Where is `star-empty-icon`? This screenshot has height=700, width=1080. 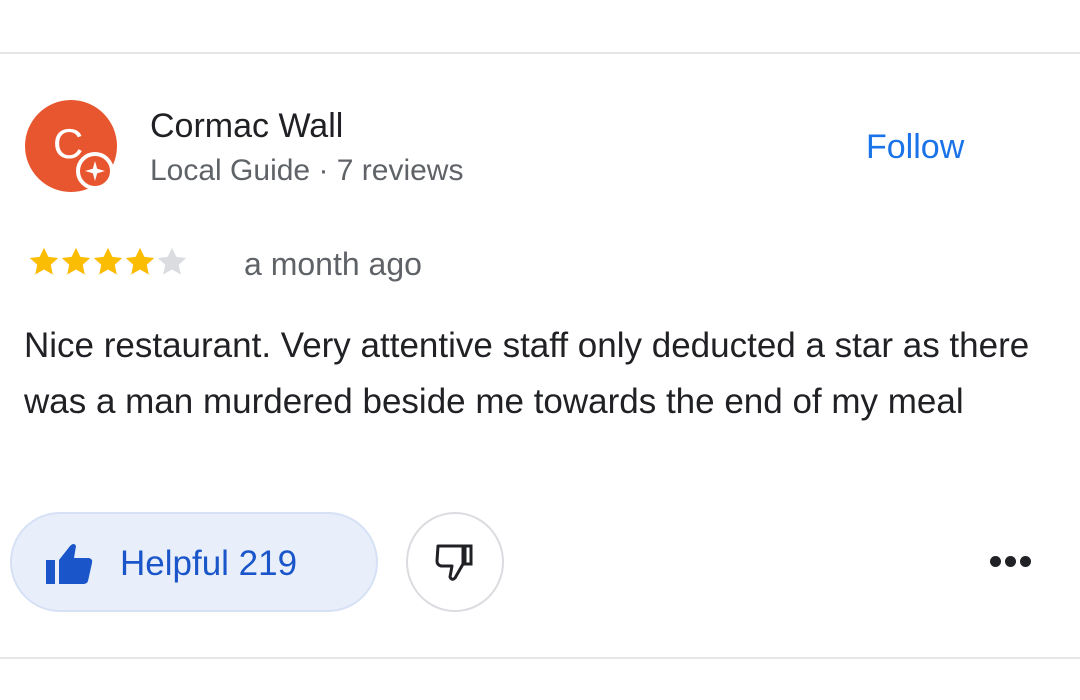 star-empty-icon is located at coordinates (172, 261).